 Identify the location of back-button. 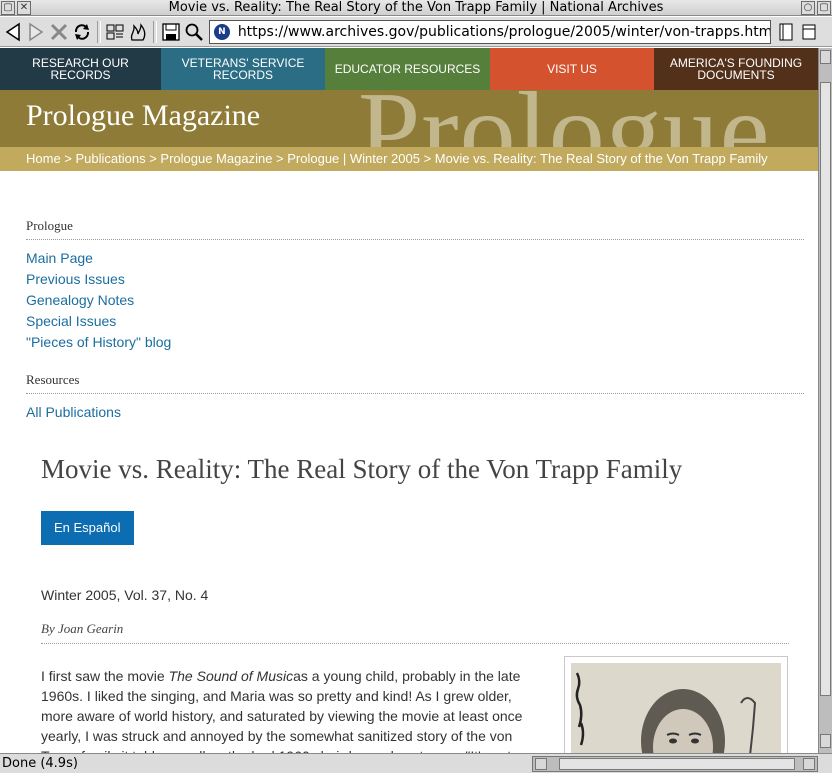
(13, 32).